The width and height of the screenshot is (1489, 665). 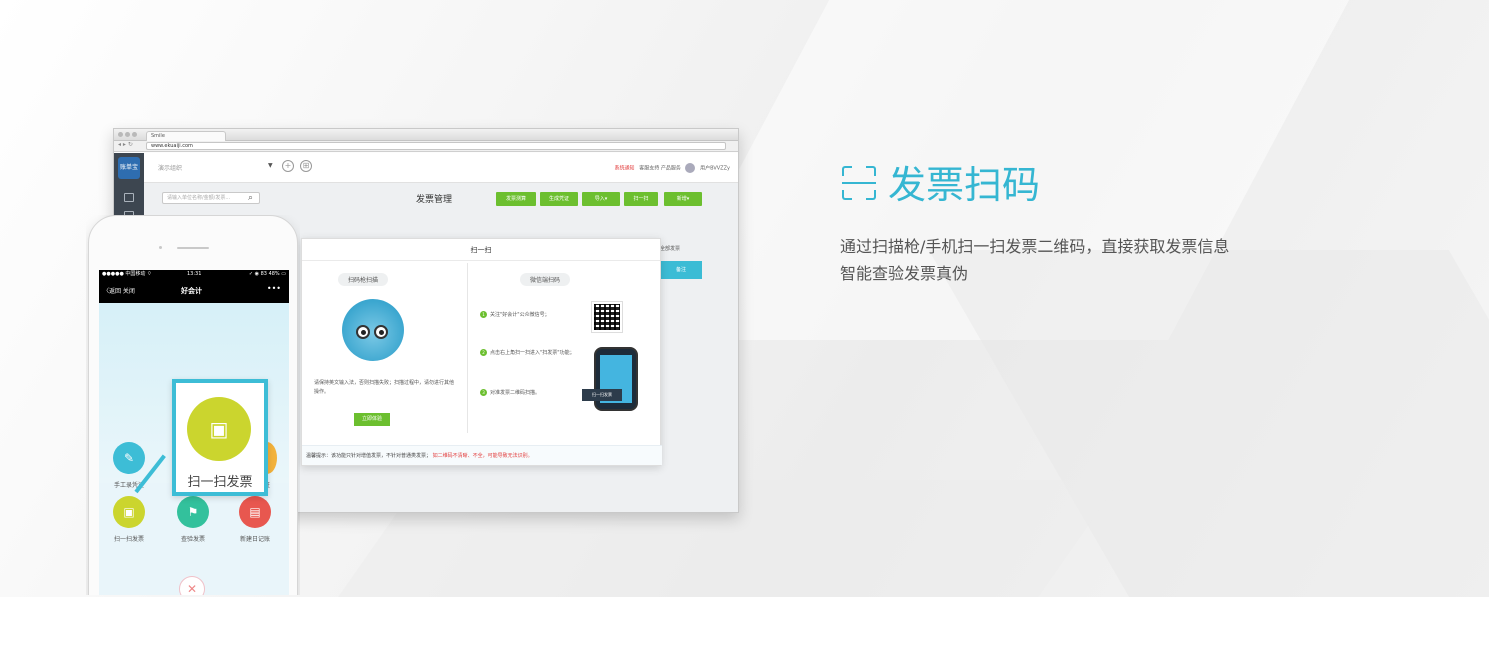 I want to click on topbar-right: 系统通知 客服支持 产品服务 用户BVVZZy, so click(x=672, y=168).